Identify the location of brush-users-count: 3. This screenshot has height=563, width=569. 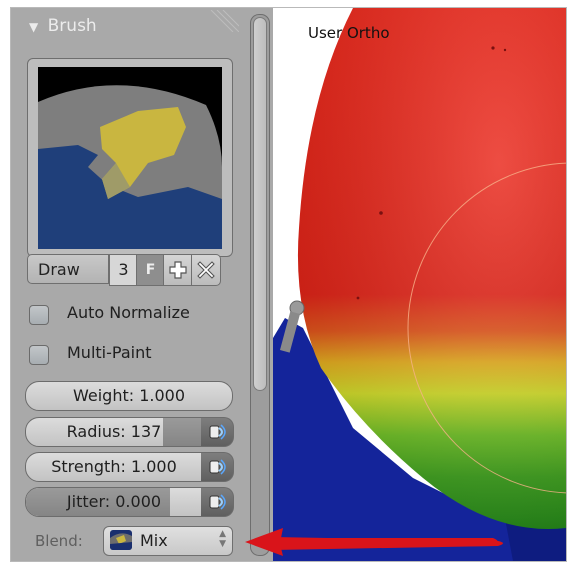
(123, 270).